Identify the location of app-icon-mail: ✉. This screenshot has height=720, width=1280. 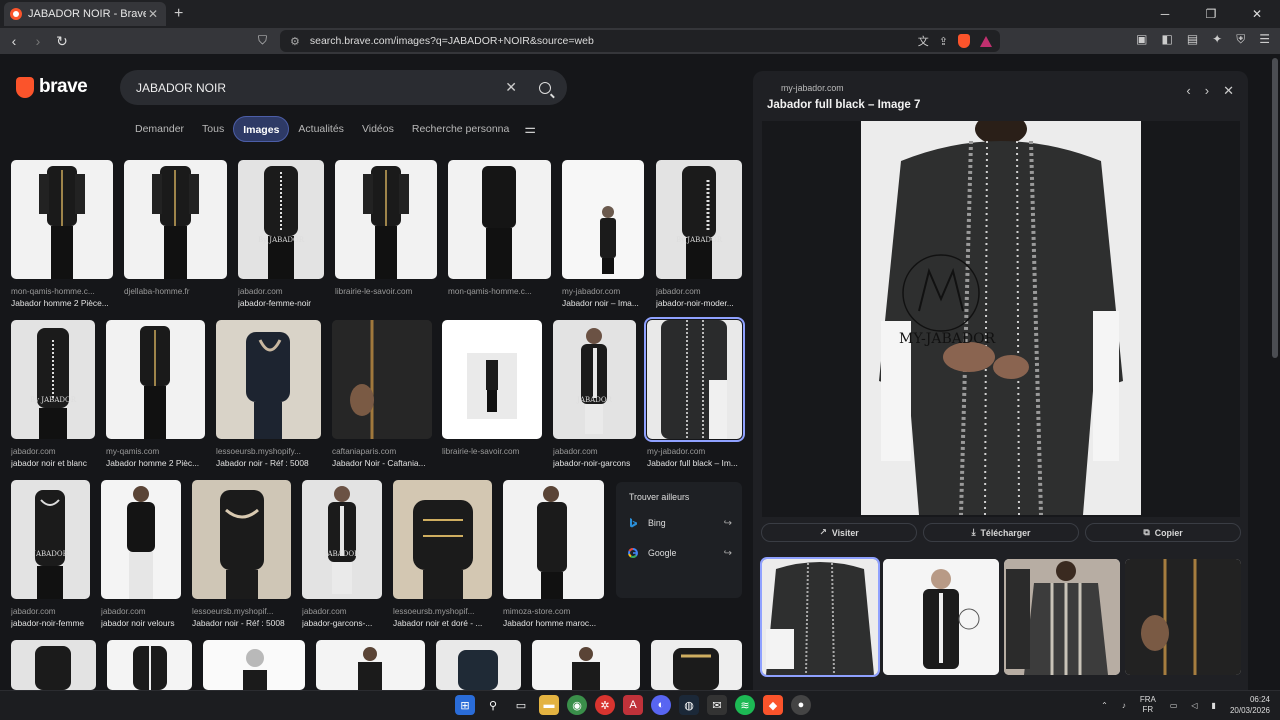
(717, 705).